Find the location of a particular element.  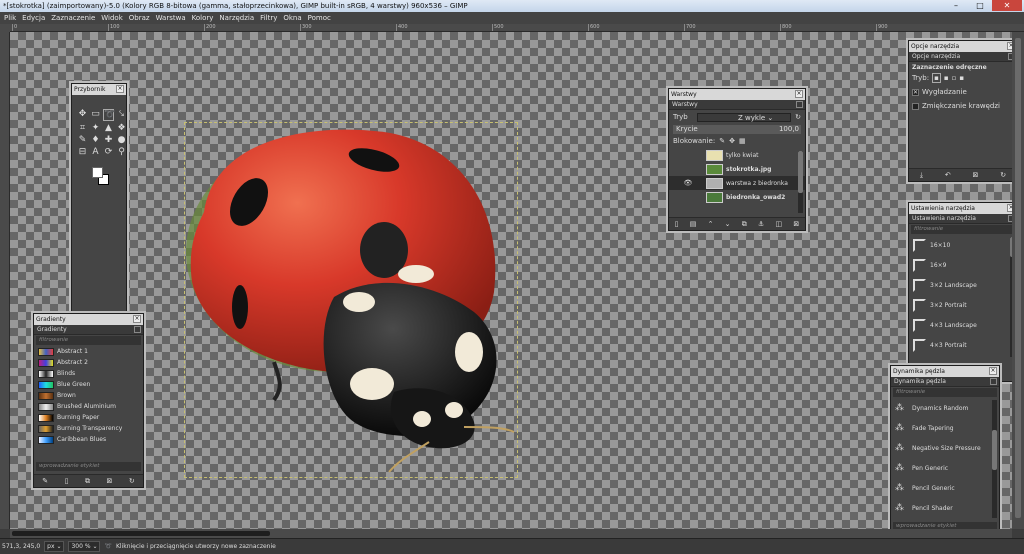

lock-alpha-icon: ▦ is located at coordinates (742, 141).